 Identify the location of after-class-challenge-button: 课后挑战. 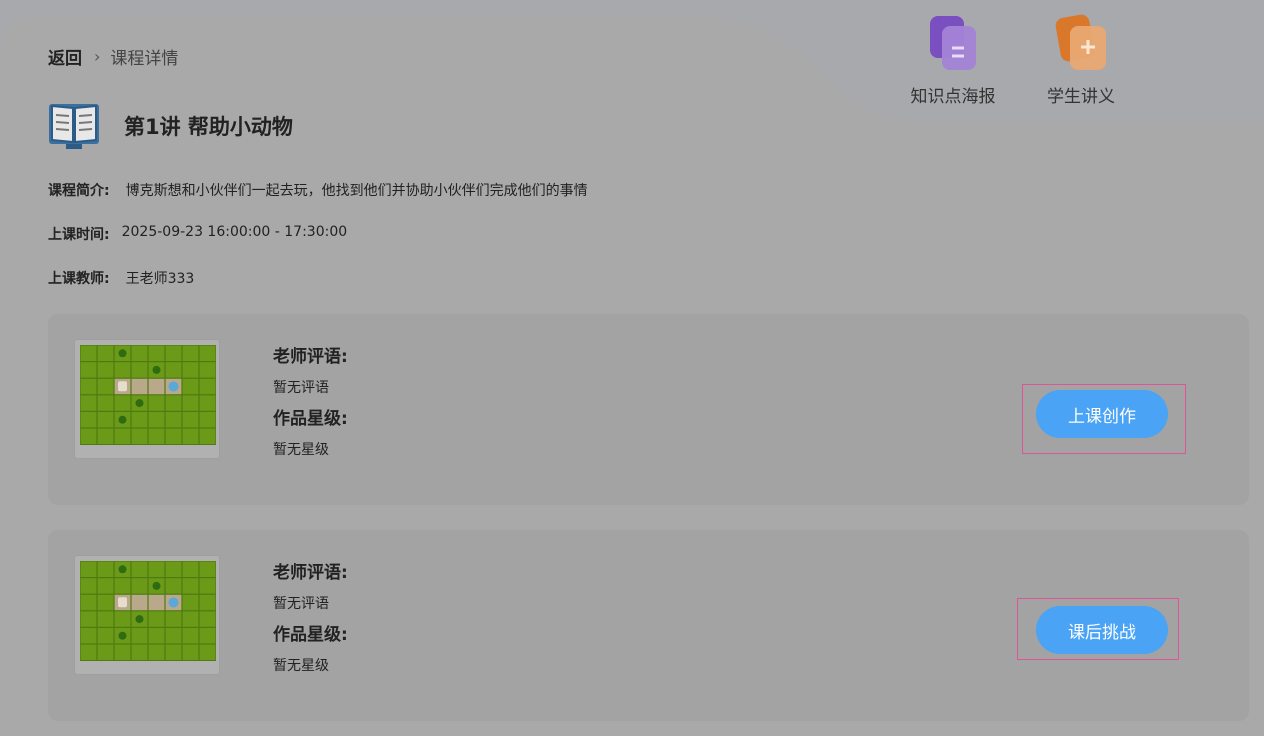
(1102, 630).